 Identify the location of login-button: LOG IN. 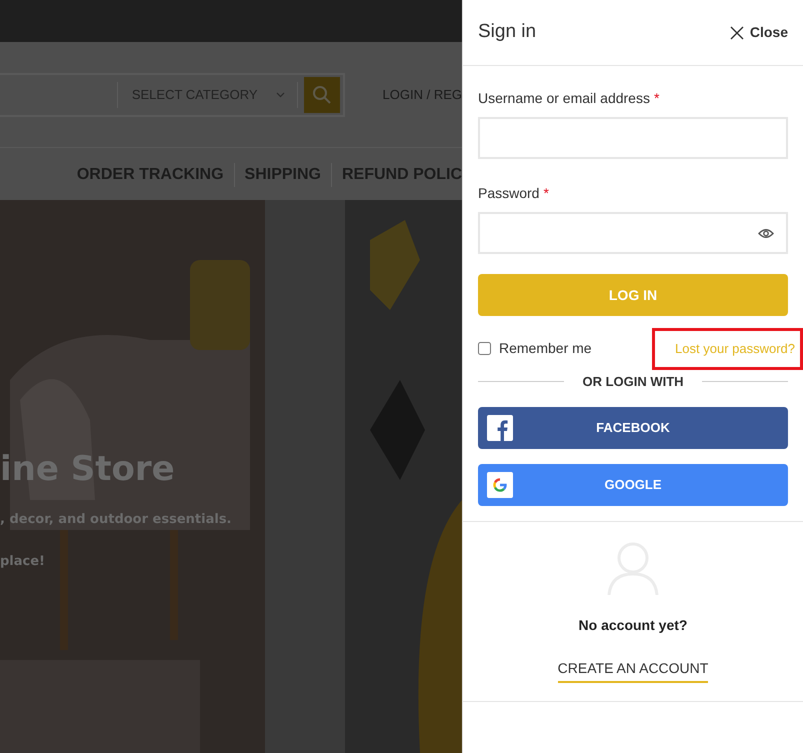
(633, 295).